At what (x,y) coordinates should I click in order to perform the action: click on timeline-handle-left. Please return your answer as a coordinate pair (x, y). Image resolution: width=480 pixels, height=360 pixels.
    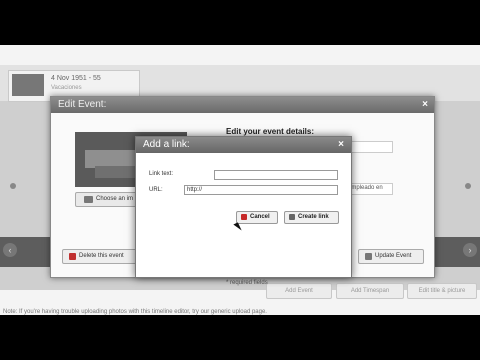
    Looking at the image, I should click on (13, 186).